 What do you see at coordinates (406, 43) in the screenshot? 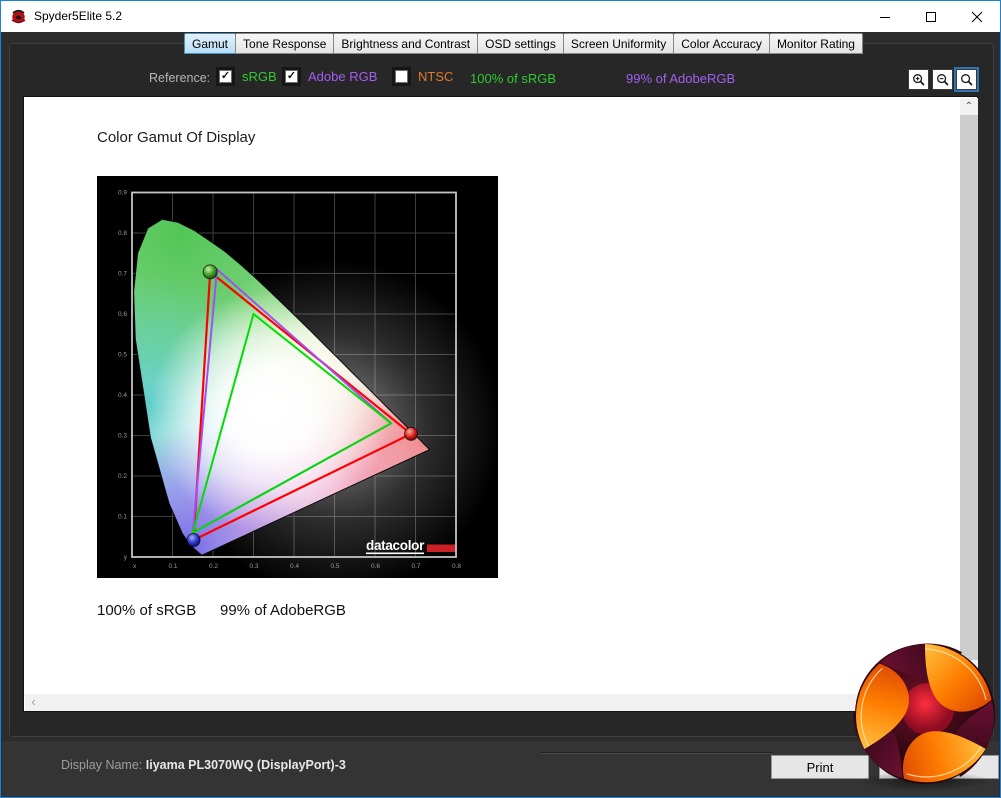
I see `tab-brightness-contrast: Brightness and Contrast` at bounding box center [406, 43].